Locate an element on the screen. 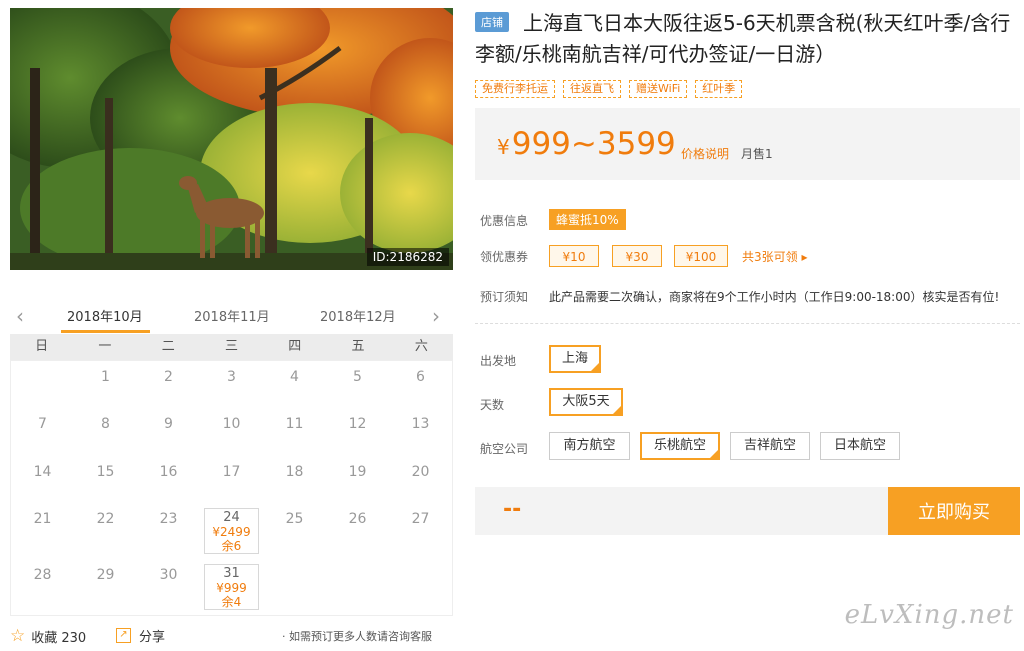 This screenshot has height=651, width=1024. weekday-header-cell: 一 is located at coordinates (105, 346).